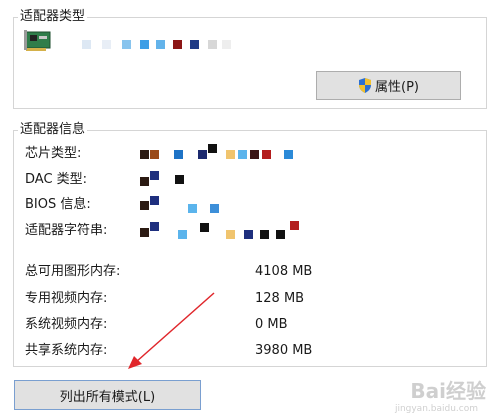  What do you see at coordinates (66, 230) in the screenshot?
I see `adapter-string-label: 适配器字符串:` at bounding box center [66, 230].